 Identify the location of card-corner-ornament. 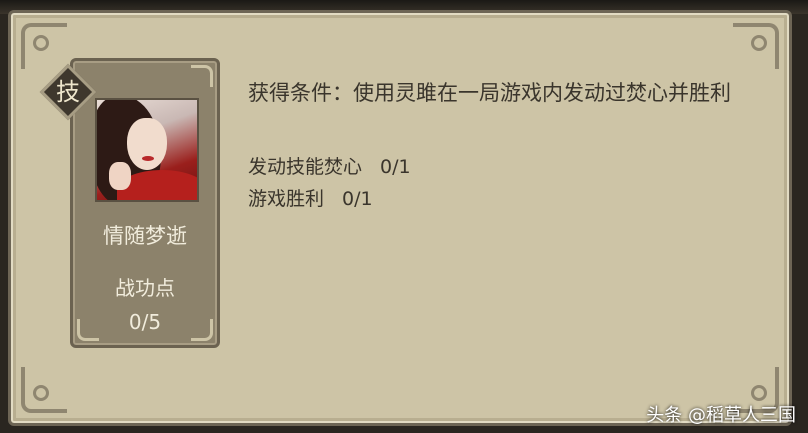
(202, 76).